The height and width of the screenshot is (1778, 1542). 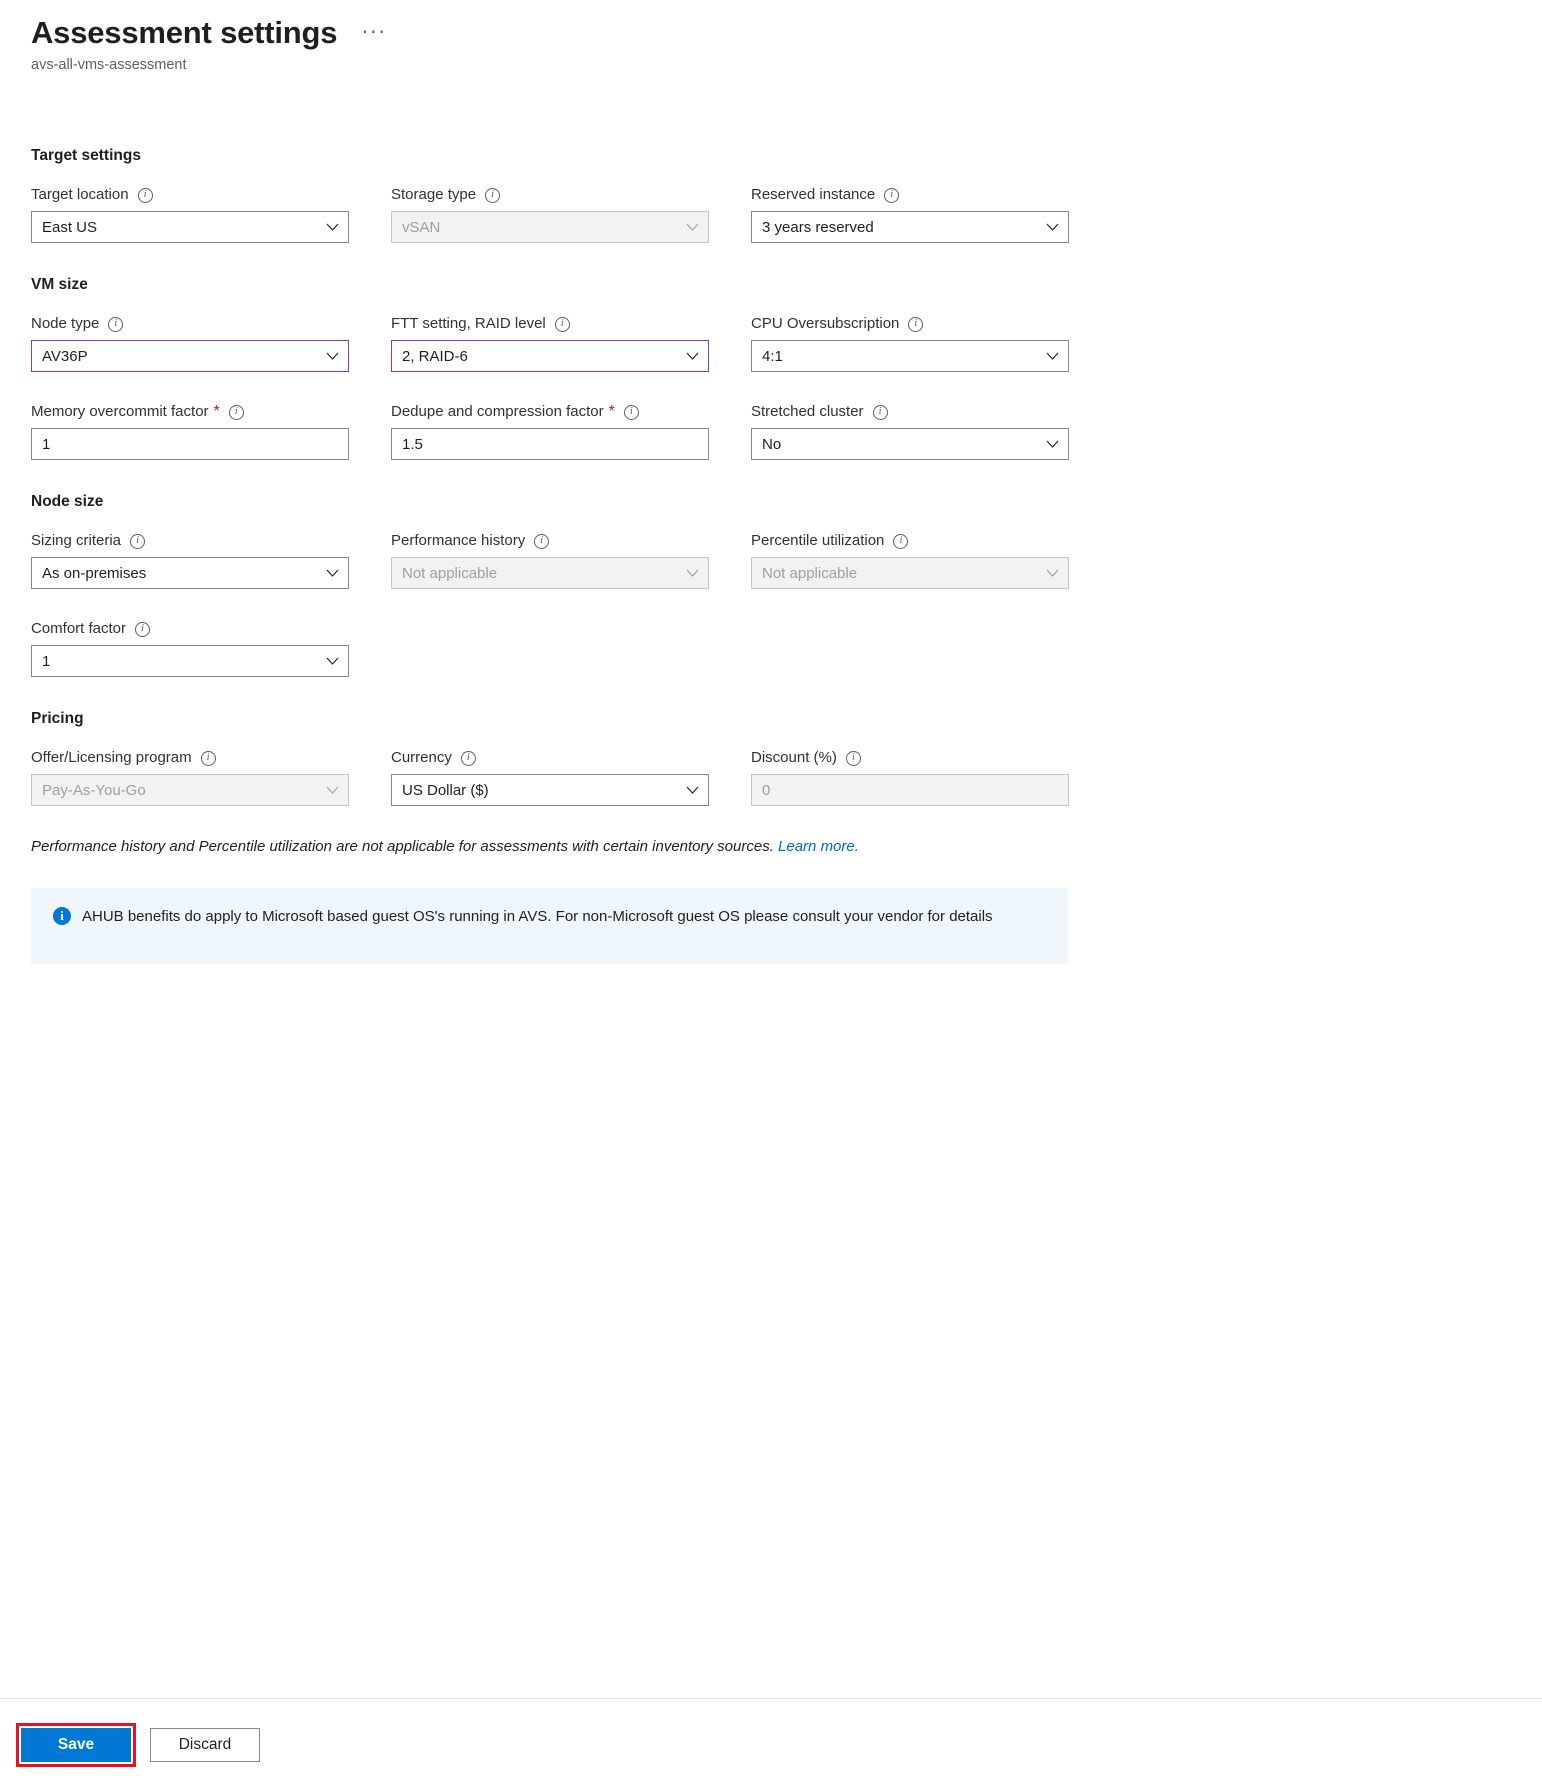 What do you see at coordinates (807, 411) in the screenshot?
I see `label-text: Stretched cluster` at bounding box center [807, 411].